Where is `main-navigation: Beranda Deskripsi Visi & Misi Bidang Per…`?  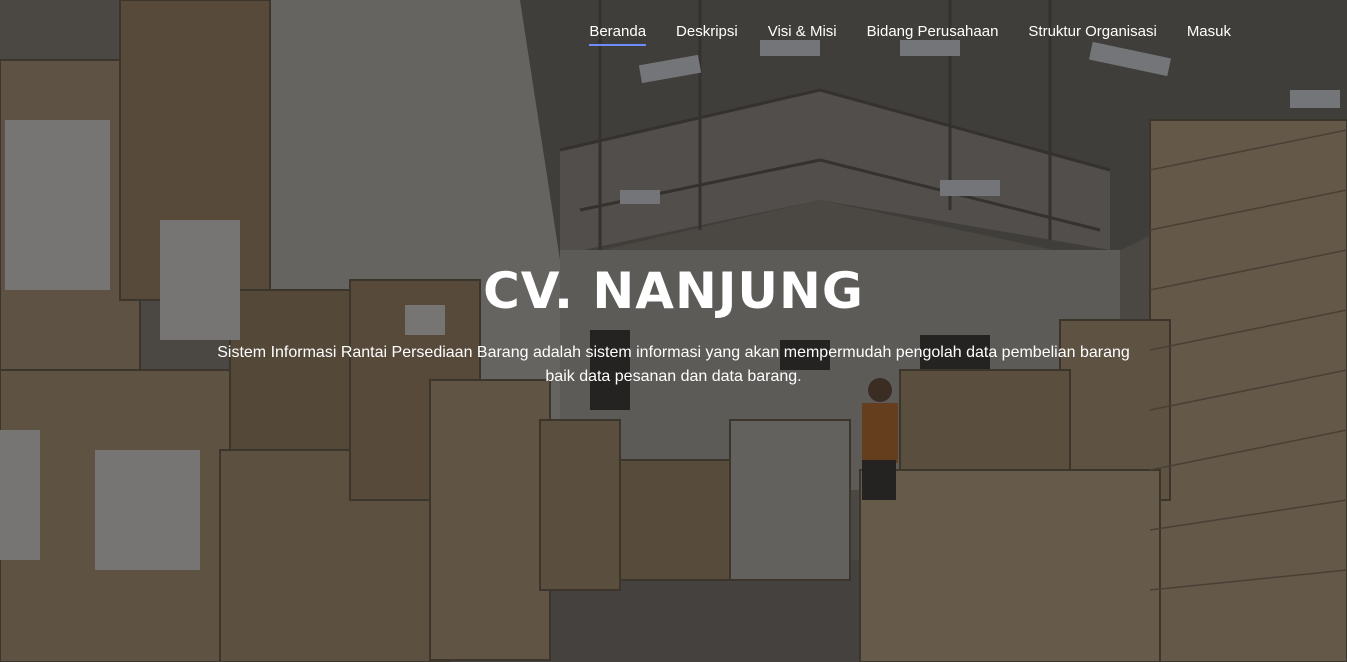 main-navigation: Beranda Deskripsi Visi & Misi Bidang Per… is located at coordinates (910, 33).